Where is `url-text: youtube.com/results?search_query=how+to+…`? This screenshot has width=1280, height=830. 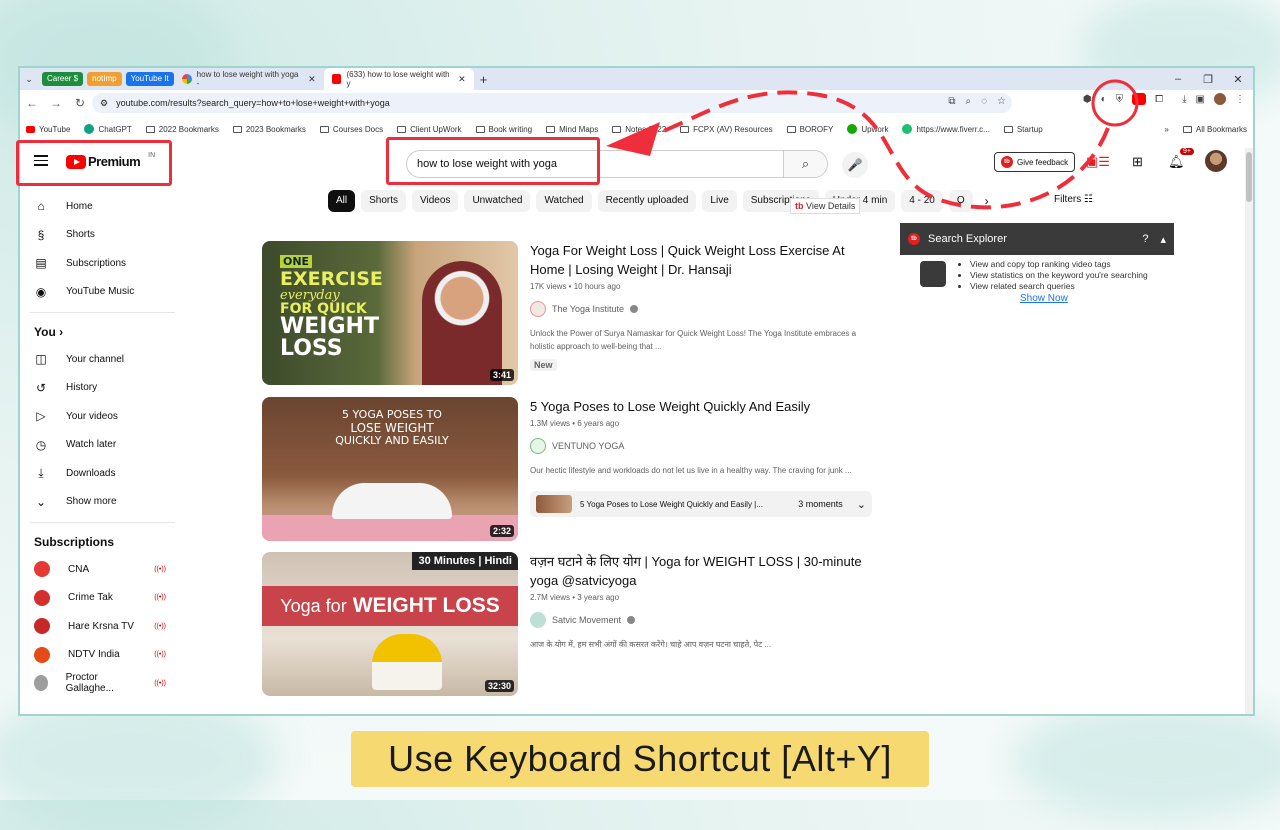 url-text: youtube.com/results?search_query=how+to+… is located at coordinates (253, 103).